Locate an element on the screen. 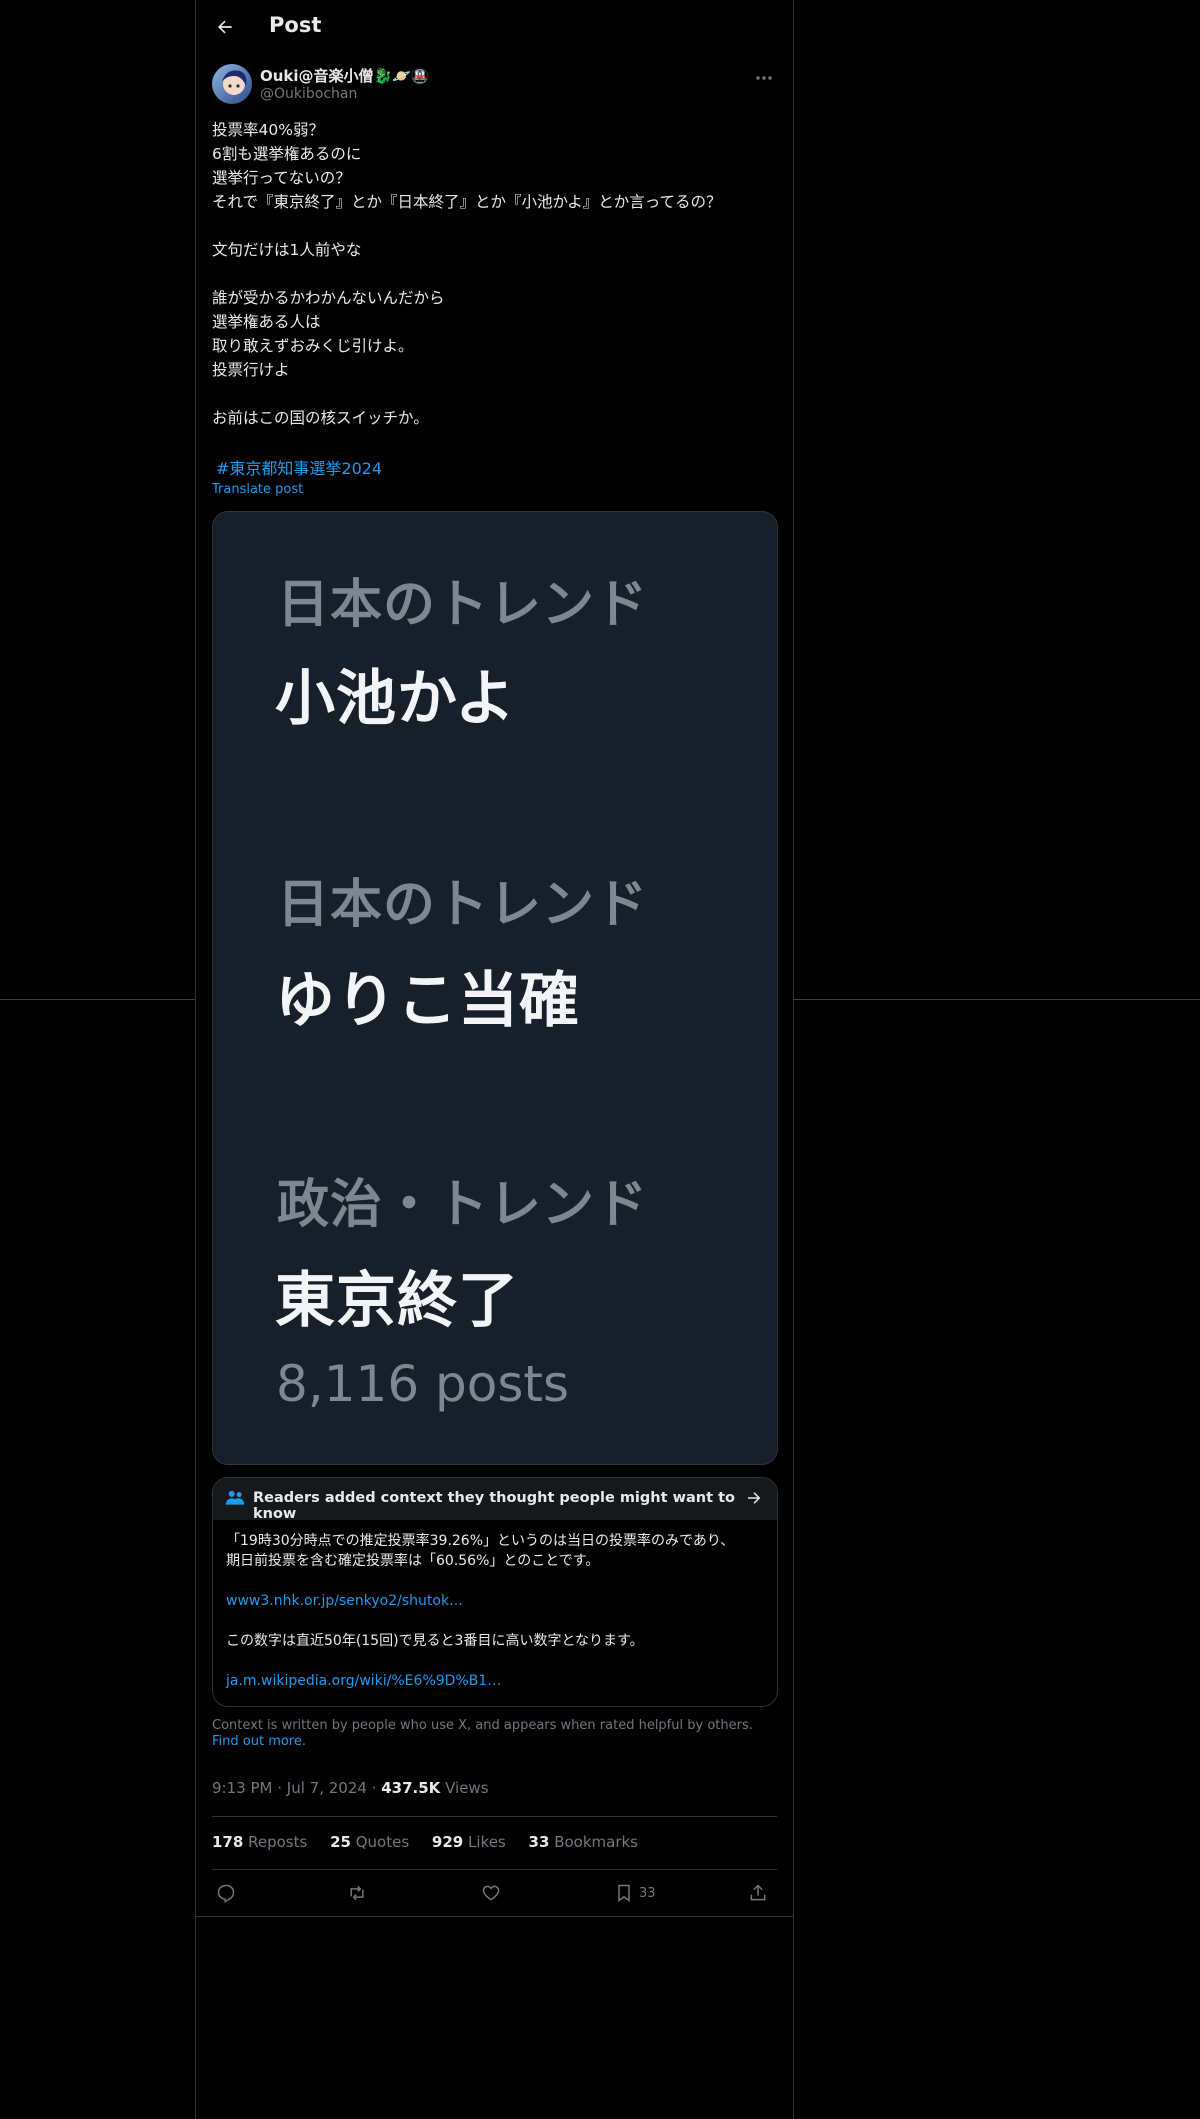  top-bar: Post is located at coordinates (494, 27).